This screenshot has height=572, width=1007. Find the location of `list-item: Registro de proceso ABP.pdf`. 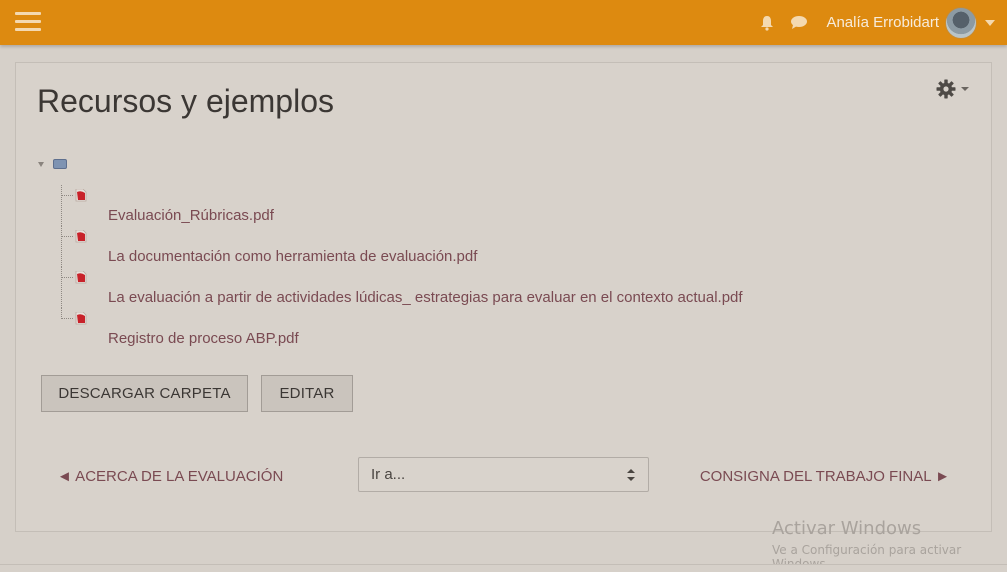

list-item: Registro de proceso ABP.pdf is located at coordinates (402, 331).